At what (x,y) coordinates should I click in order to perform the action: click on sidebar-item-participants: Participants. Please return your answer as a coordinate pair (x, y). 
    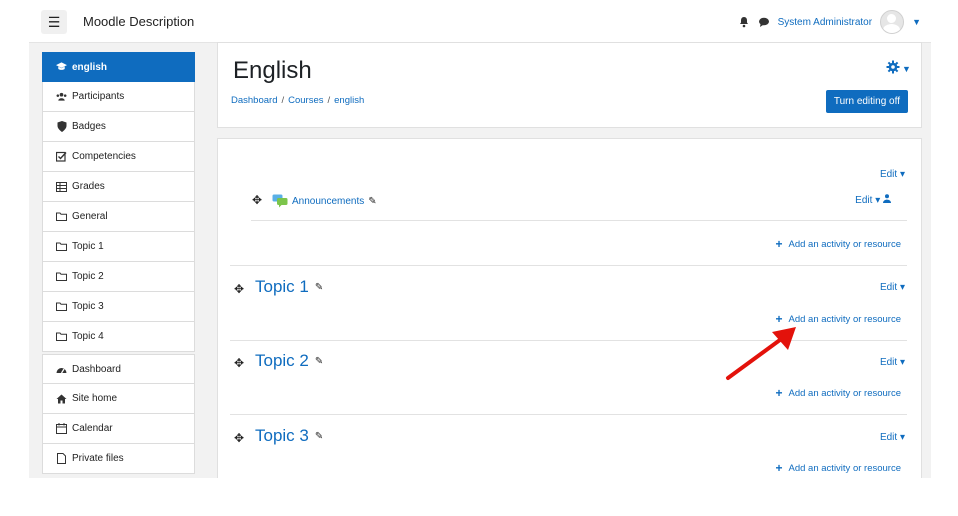
    Looking at the image, I should click on (118, 97).